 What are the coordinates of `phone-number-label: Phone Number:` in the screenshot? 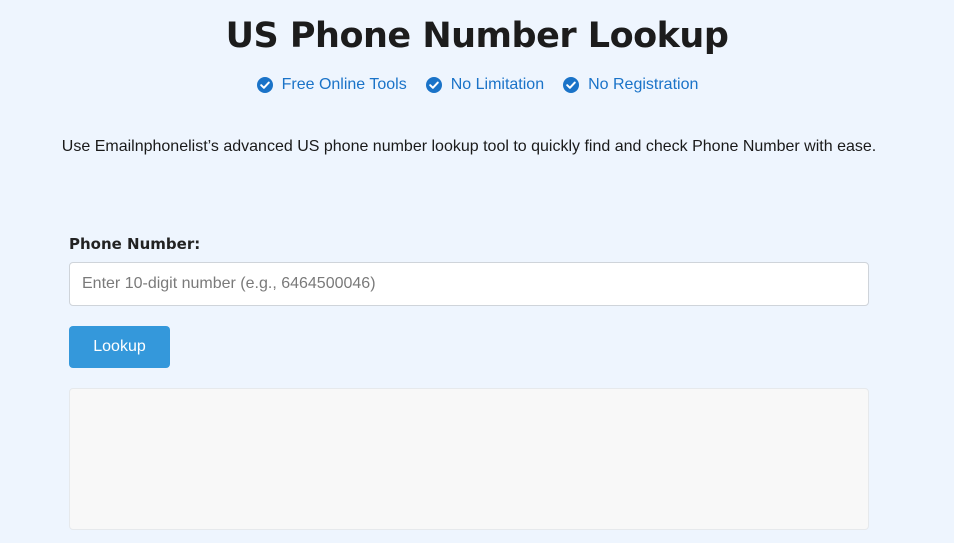 It's located at (135, 244).